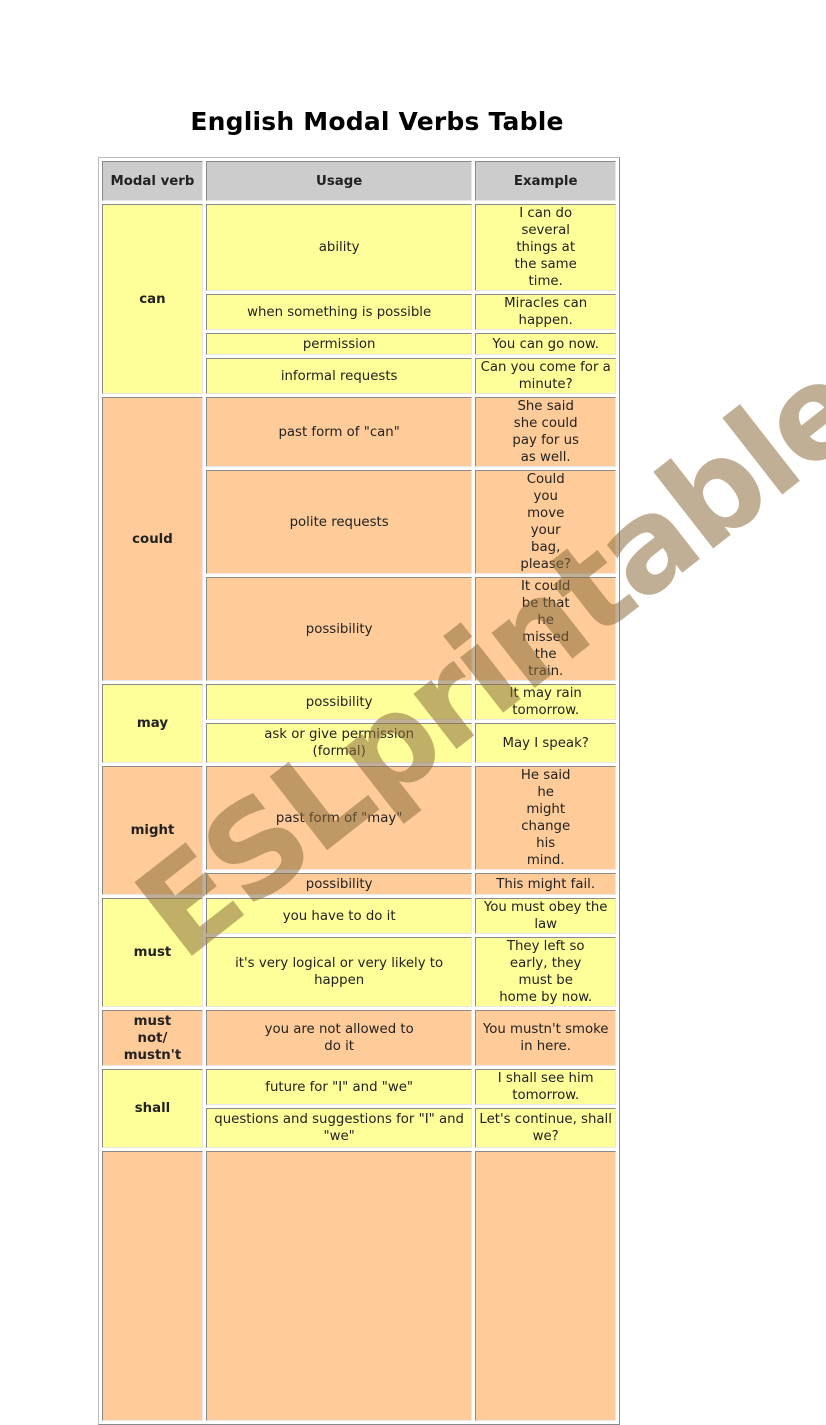 This screenshot has width=826, height=1425. What do you see at coordinates (545, 884) in the screenshot?
I see `example-cell: This might fail.` at bounding box center [545, 884].